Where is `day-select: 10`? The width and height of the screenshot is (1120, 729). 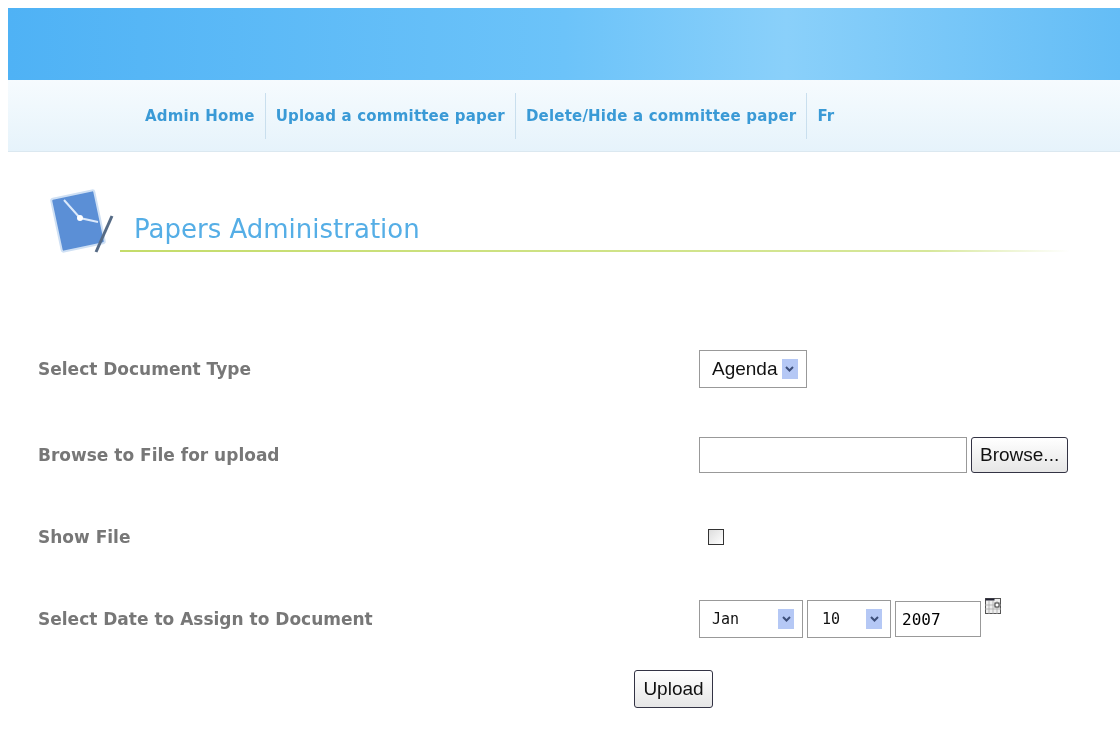
day-select: 10 is located at coordinates (849, 619).